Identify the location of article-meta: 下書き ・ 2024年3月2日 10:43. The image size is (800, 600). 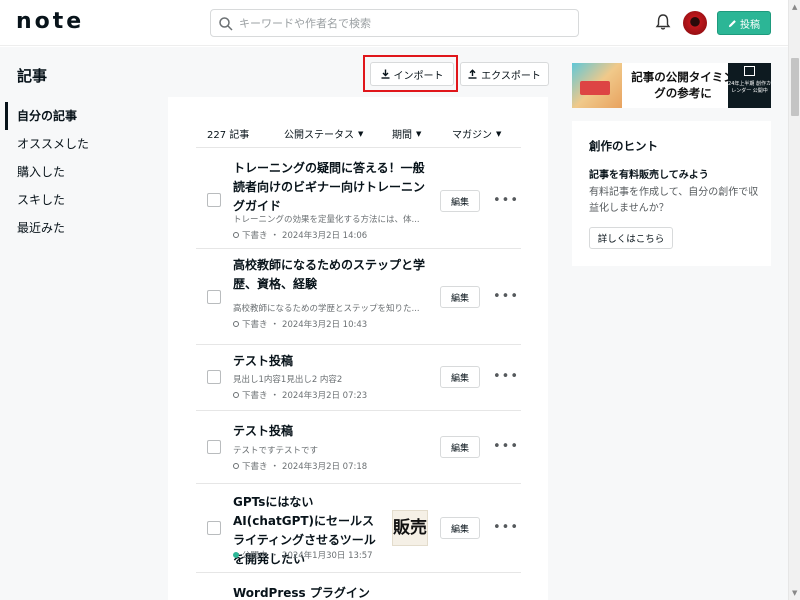
(300, 324).